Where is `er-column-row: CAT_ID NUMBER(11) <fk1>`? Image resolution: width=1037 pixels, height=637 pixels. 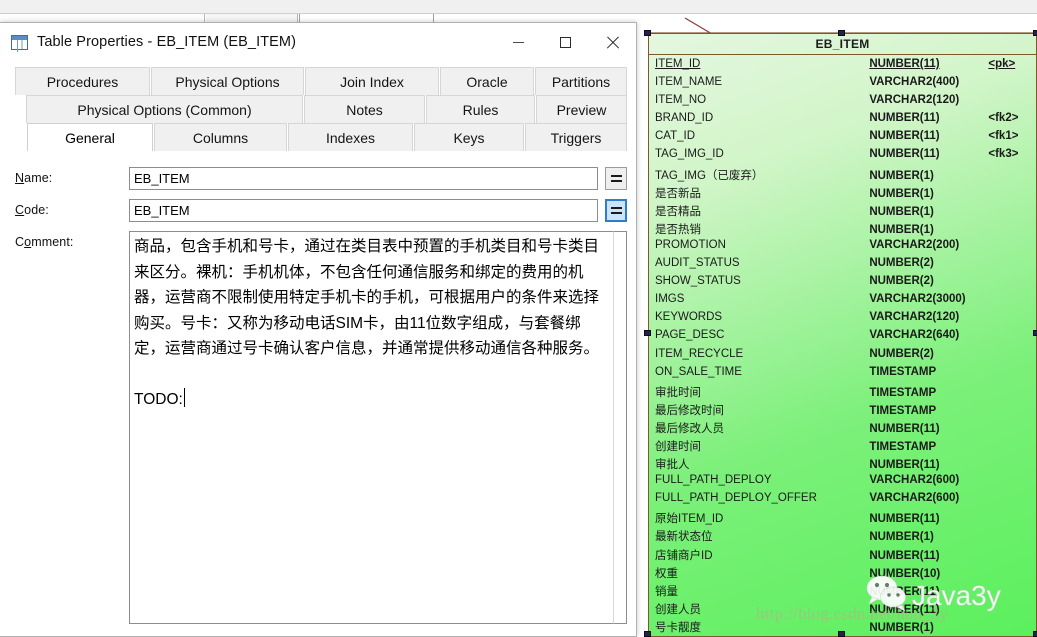
er-column-row: CAT_ID NUMBER(11) <fk1> is located at coordinates (845, 139).